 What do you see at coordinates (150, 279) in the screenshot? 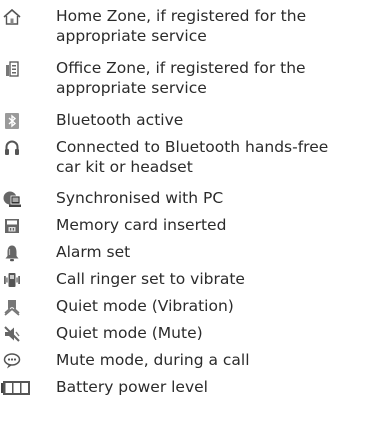
I see `list-item-text: Call ringer set to vibrate` at bounding box center [150, 279].